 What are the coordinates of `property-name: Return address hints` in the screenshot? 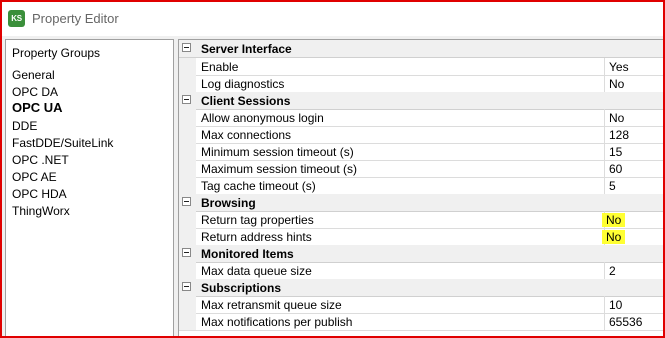 It's located at (256, 237).